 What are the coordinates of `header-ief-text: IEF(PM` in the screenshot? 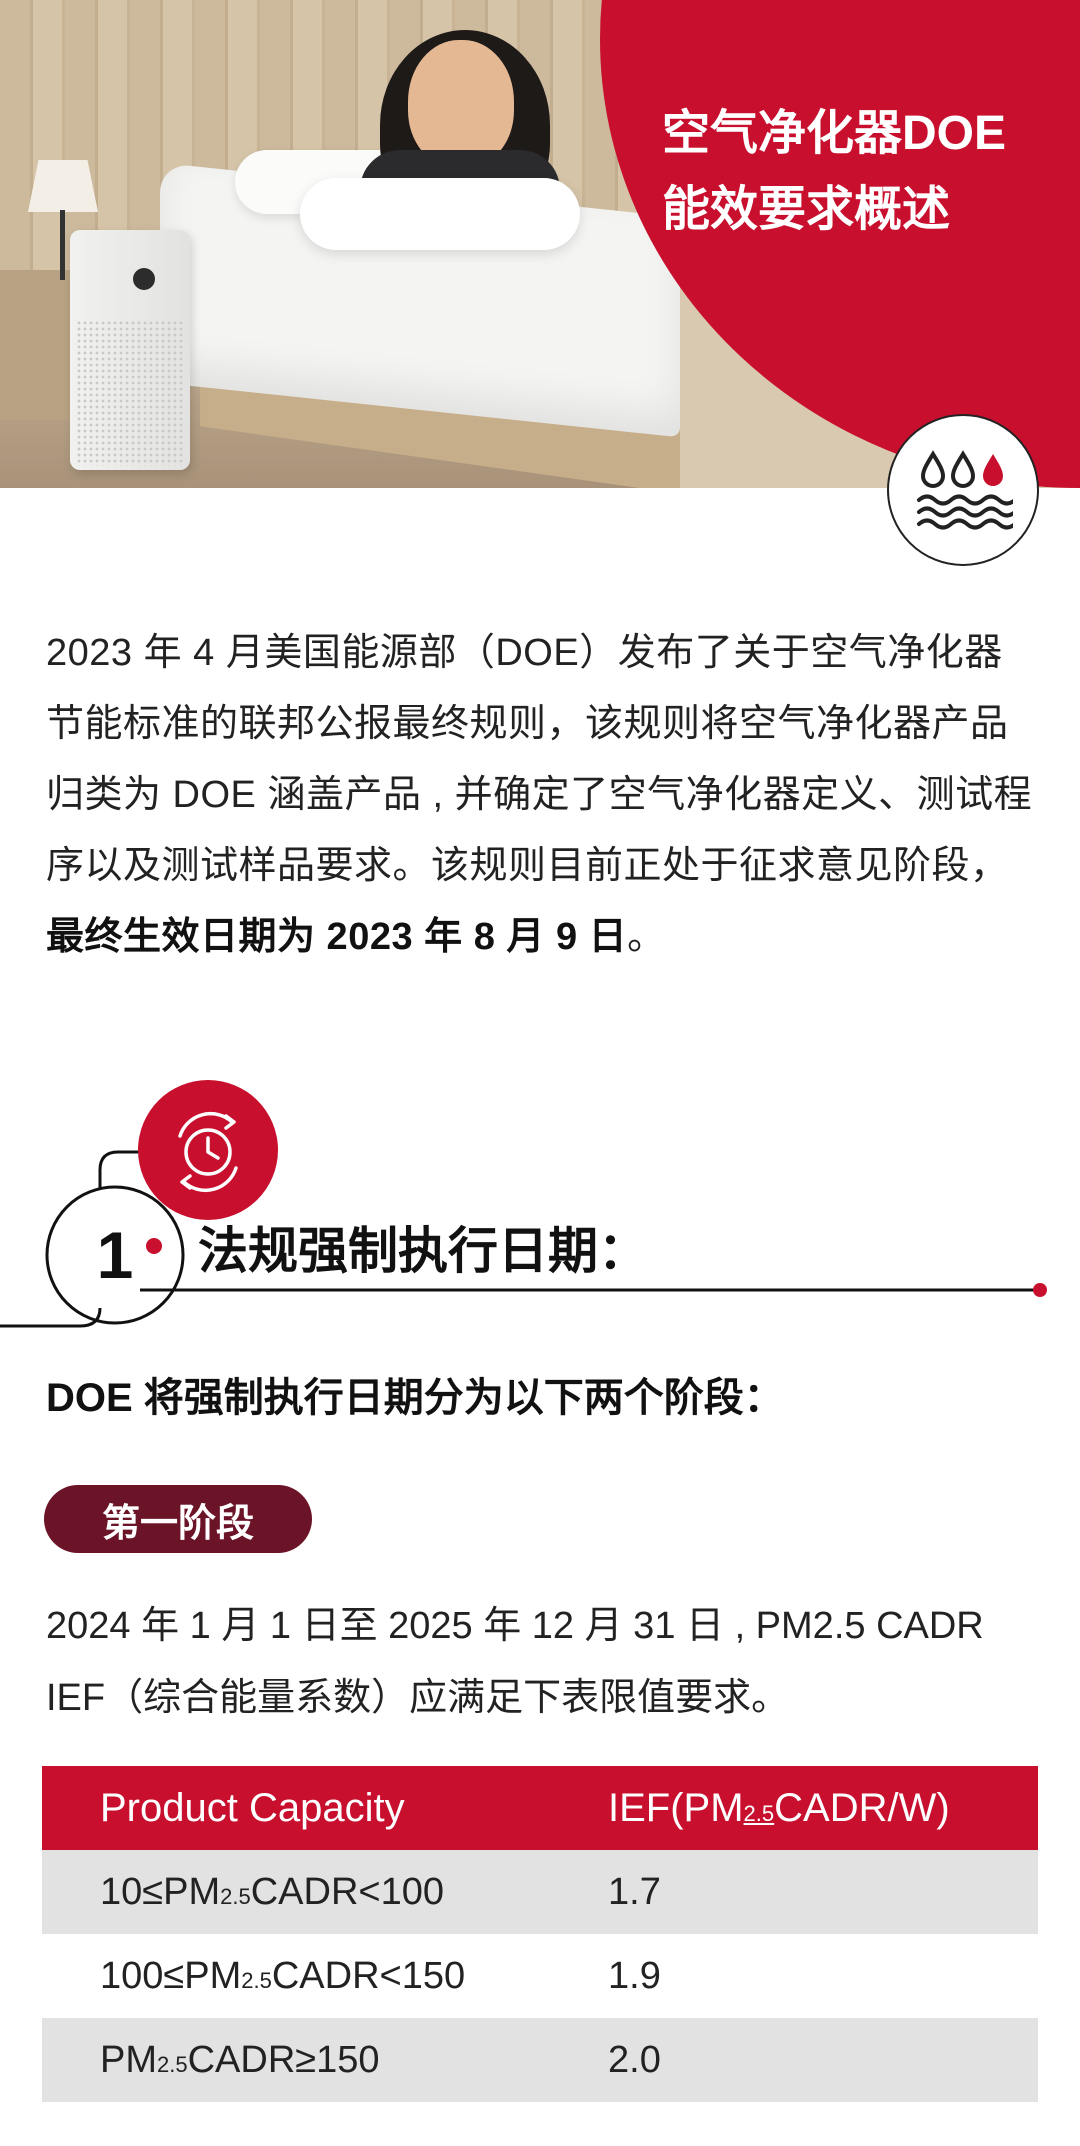 It's located at (676, 1807).